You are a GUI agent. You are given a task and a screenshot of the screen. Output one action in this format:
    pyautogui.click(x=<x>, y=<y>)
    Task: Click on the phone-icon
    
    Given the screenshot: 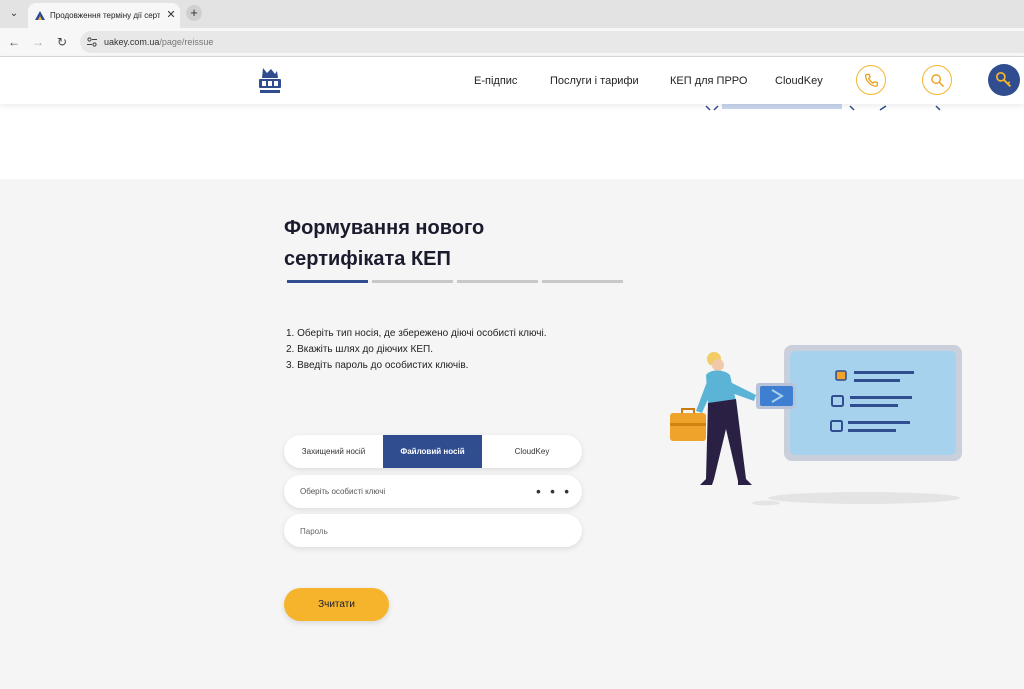 What is the action you would take?
    pyautogui.click(x=871, y=80)
    